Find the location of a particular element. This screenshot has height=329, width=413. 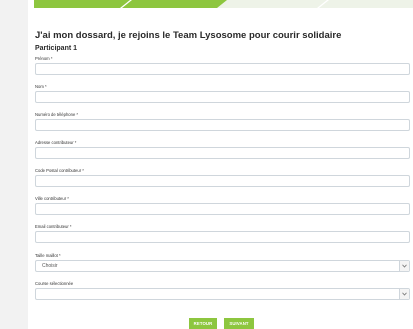

address-label: Adresse contributeur * is located at coordinates (56, 142).